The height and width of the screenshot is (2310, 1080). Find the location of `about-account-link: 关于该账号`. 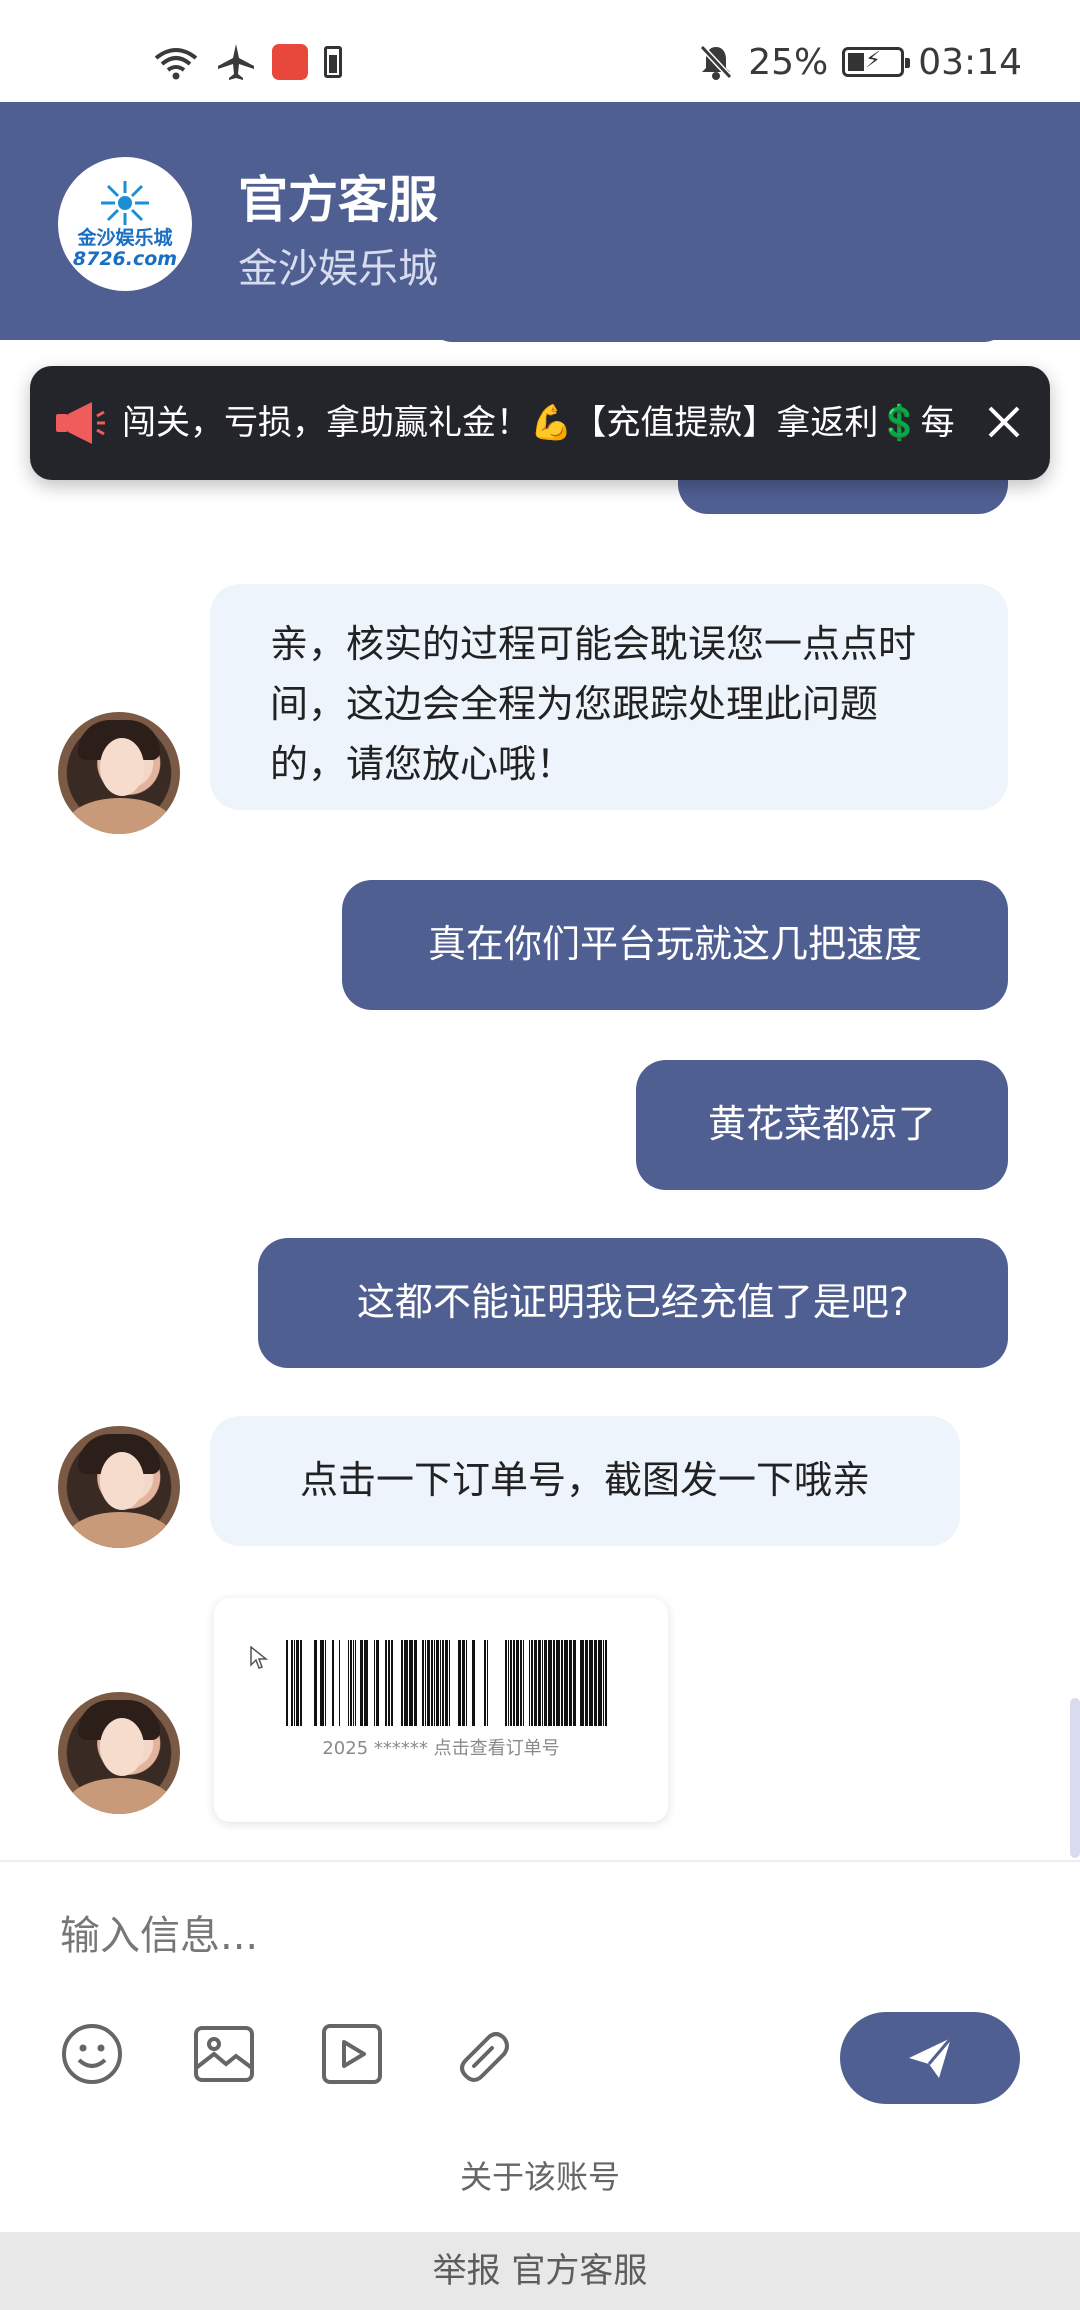

about-account-link: 关于该账号 is located at coordinates (540, 2175).